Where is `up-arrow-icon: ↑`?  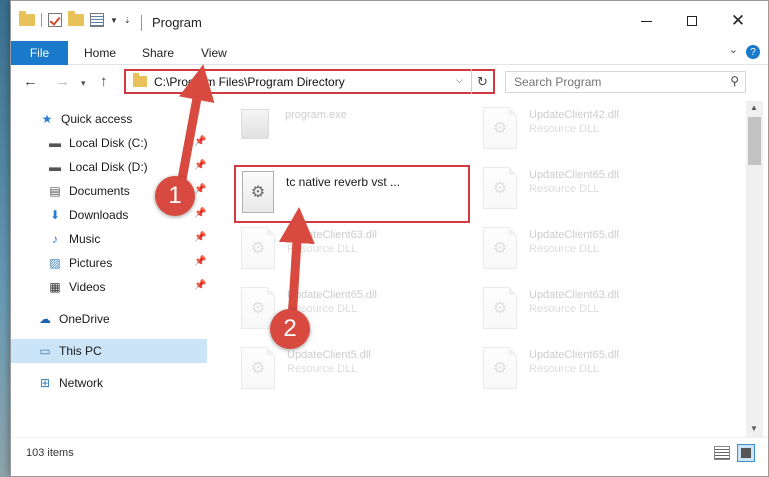 up-arrow-icon: ↑ is located at coordinates (104, 81).